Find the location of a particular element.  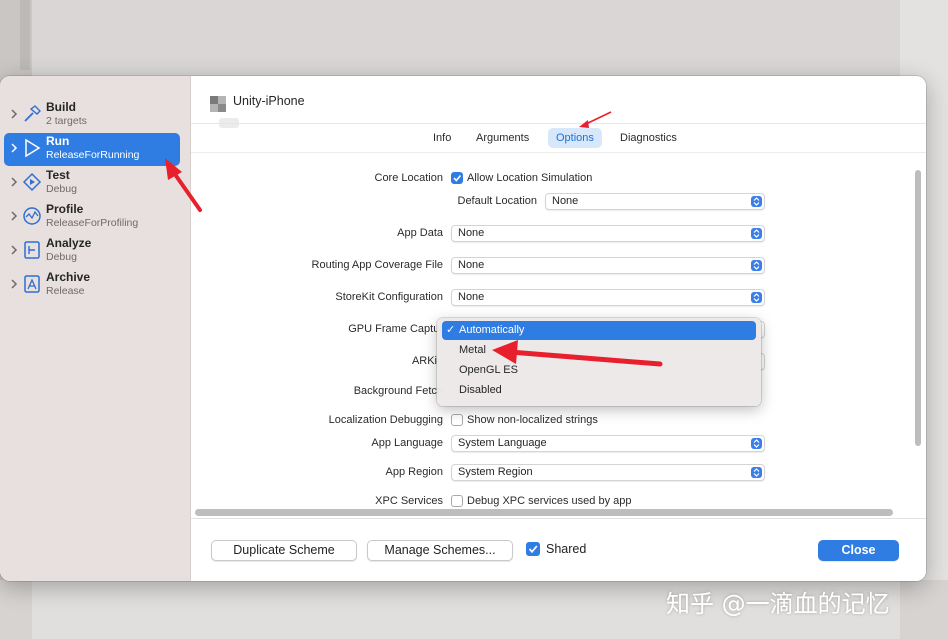

menu-item-label: Automatically is located at coordinates (492, 330).